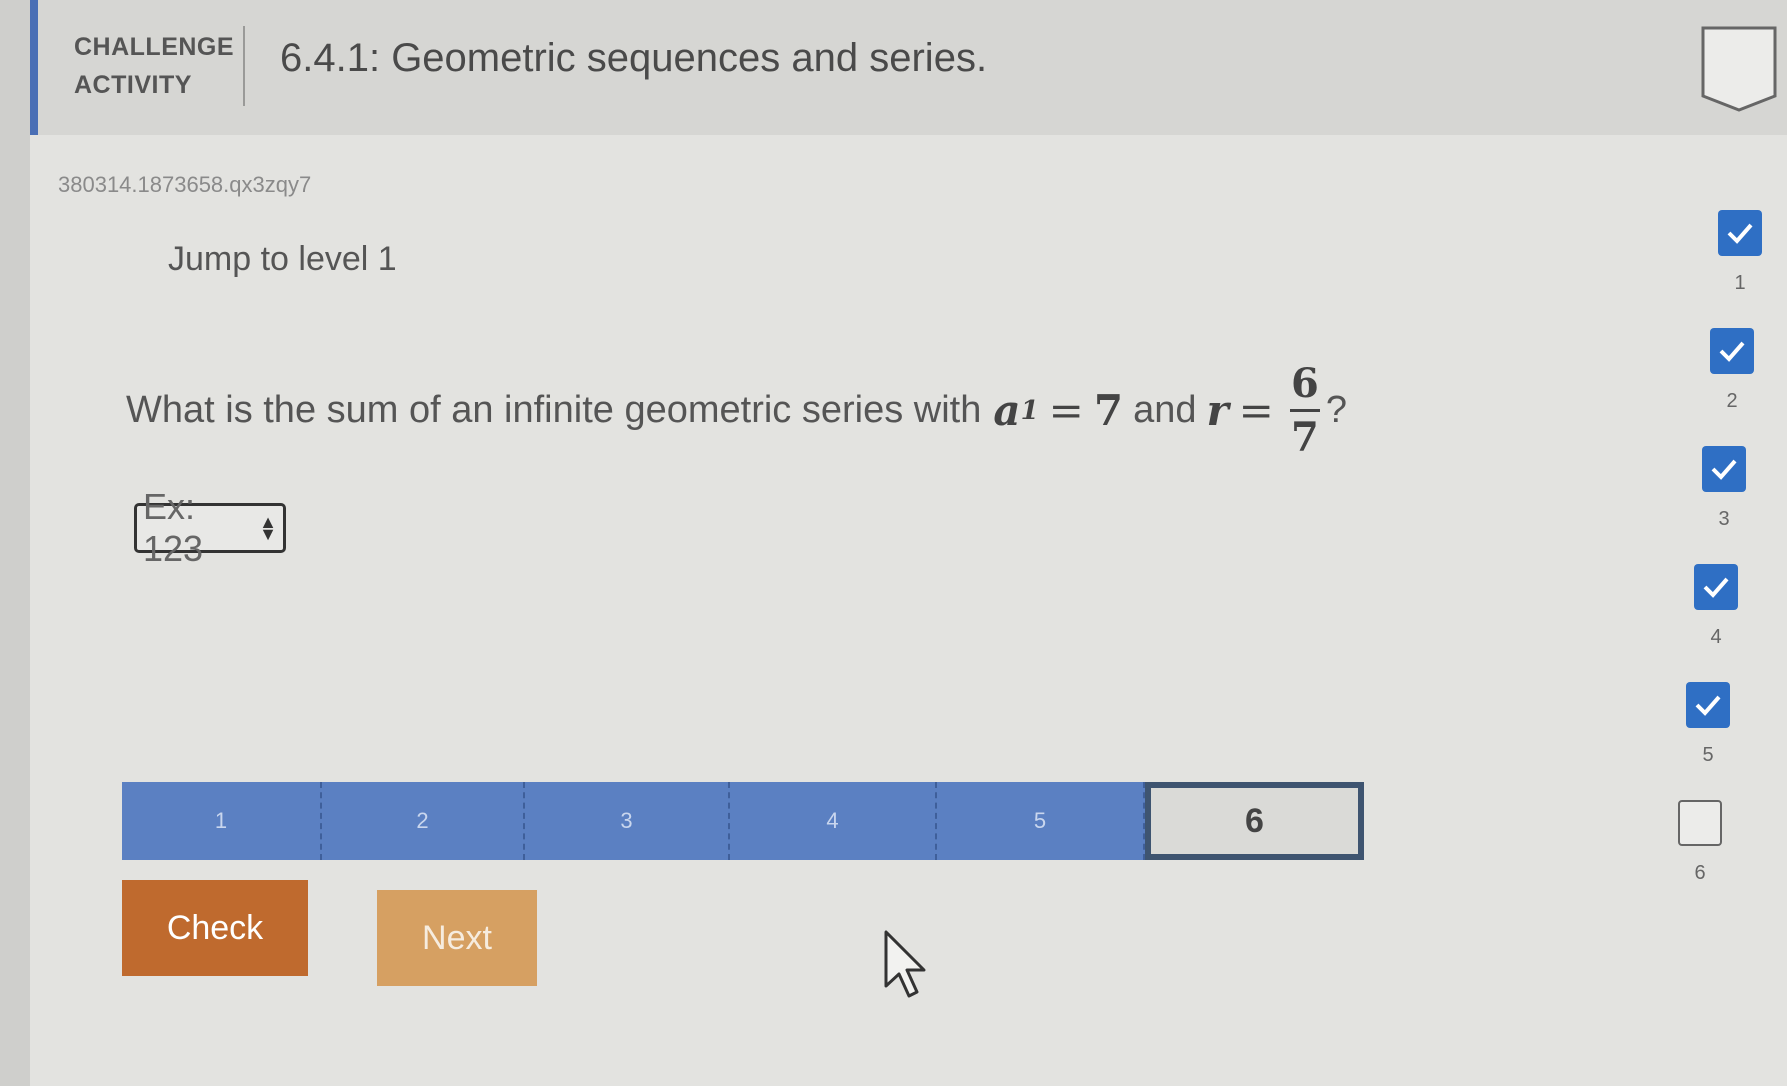 This screenshot has width=1787, height=1086. I want to click on fraction-numerator: 6, so click(1304, 383).